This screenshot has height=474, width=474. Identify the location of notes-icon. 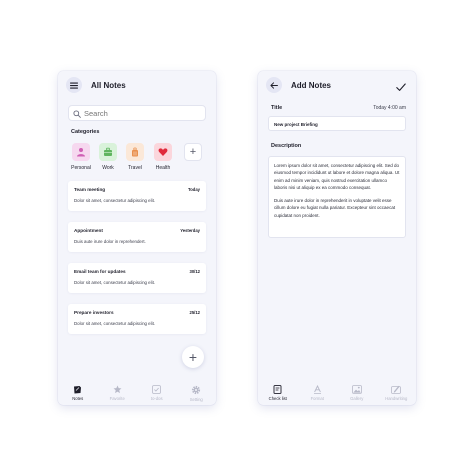
(78, 390).